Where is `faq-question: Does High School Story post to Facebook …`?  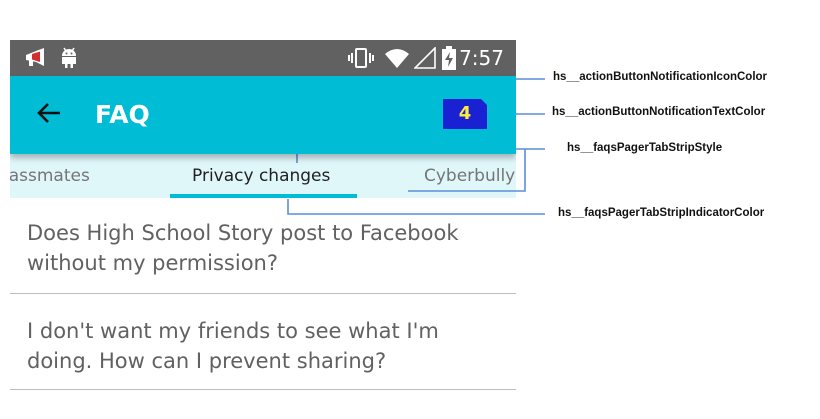
faq-question: Does High School Story post to Facebook … is located at coordinates (267, 248).